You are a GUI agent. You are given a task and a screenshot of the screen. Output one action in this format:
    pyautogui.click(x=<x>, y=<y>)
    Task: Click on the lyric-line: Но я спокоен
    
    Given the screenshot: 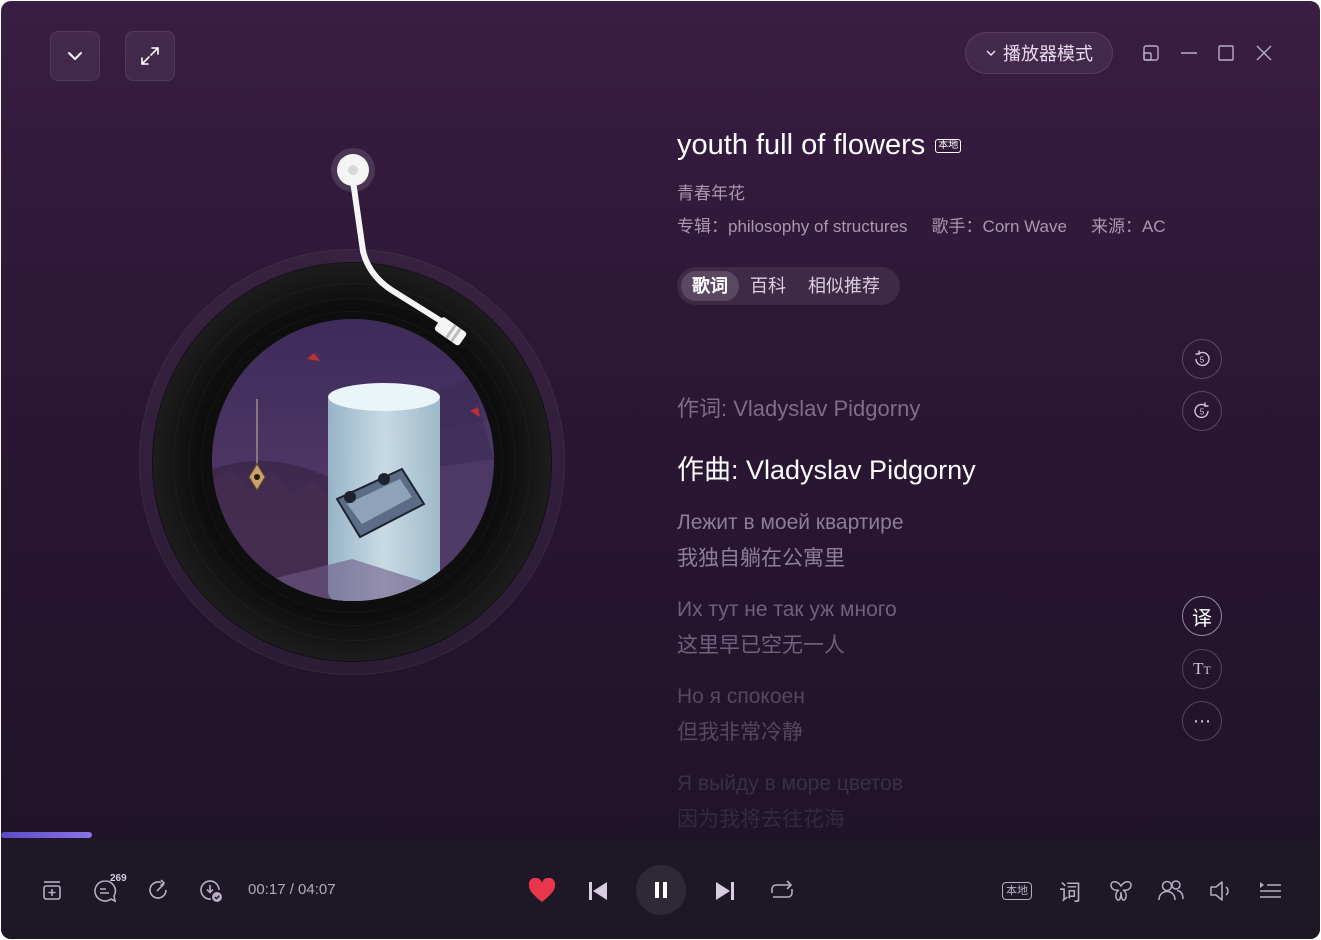 What is the action you would take?
    pyautogui.click(x=741, y=697)
    